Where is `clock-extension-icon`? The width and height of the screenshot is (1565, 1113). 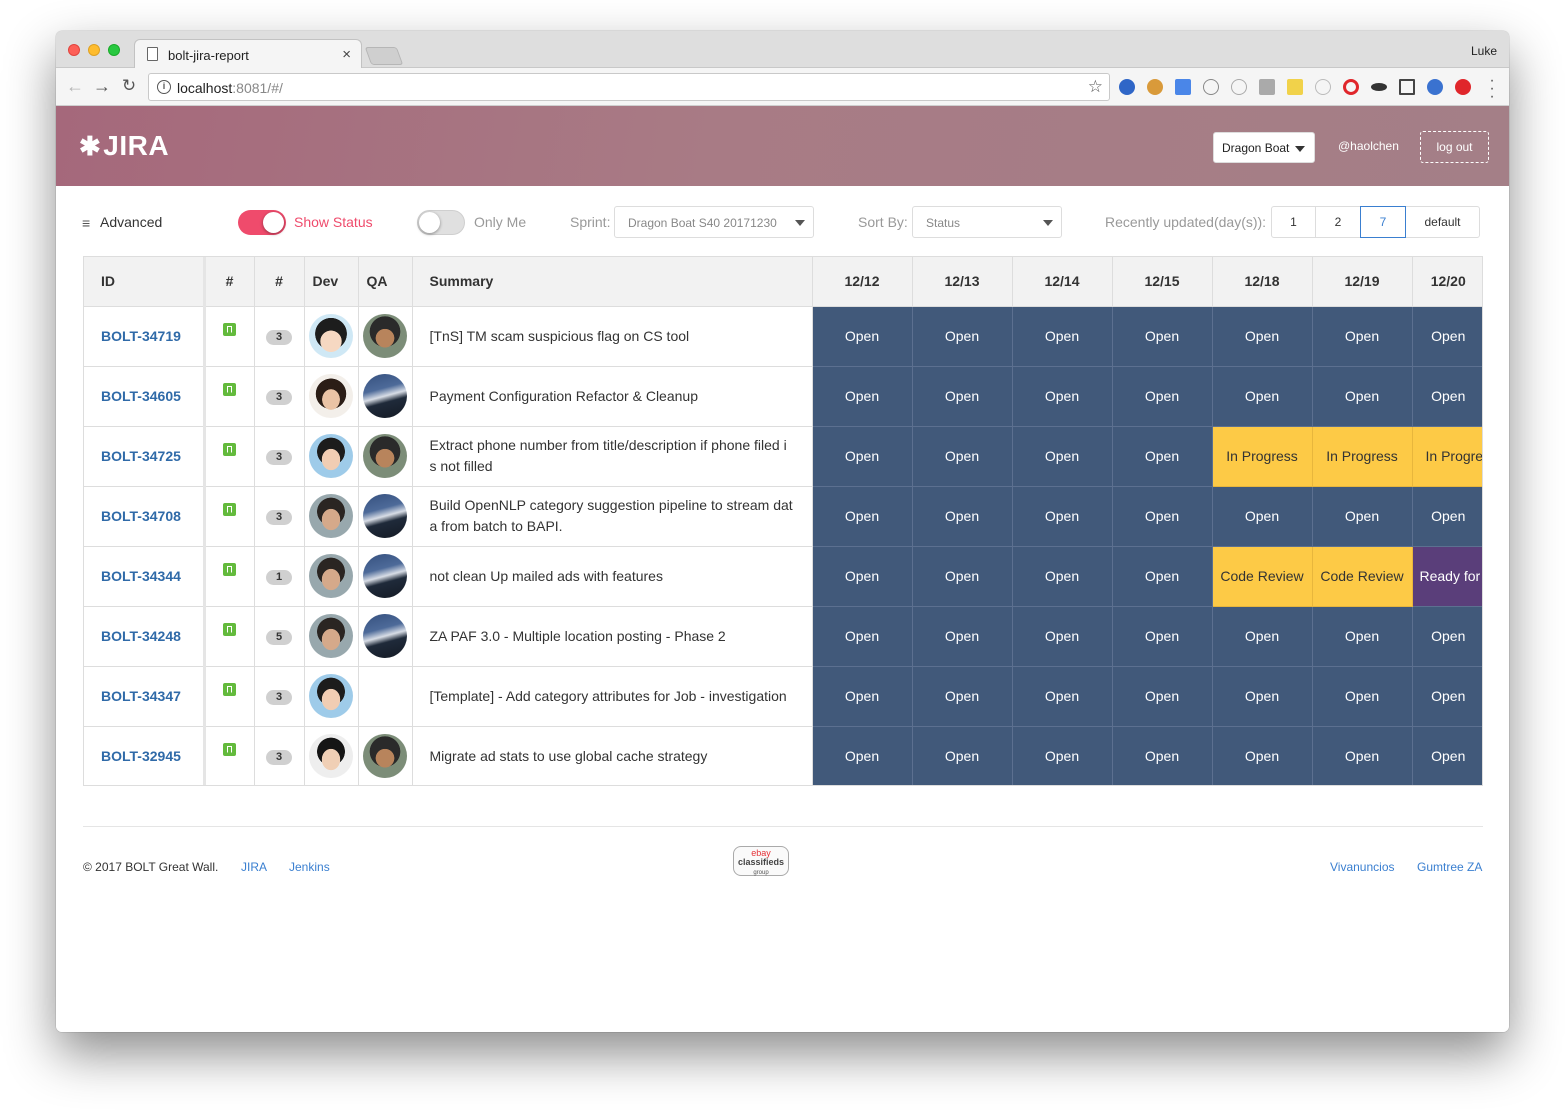 clock-extension-icon is located at coordinates (1211, 87).